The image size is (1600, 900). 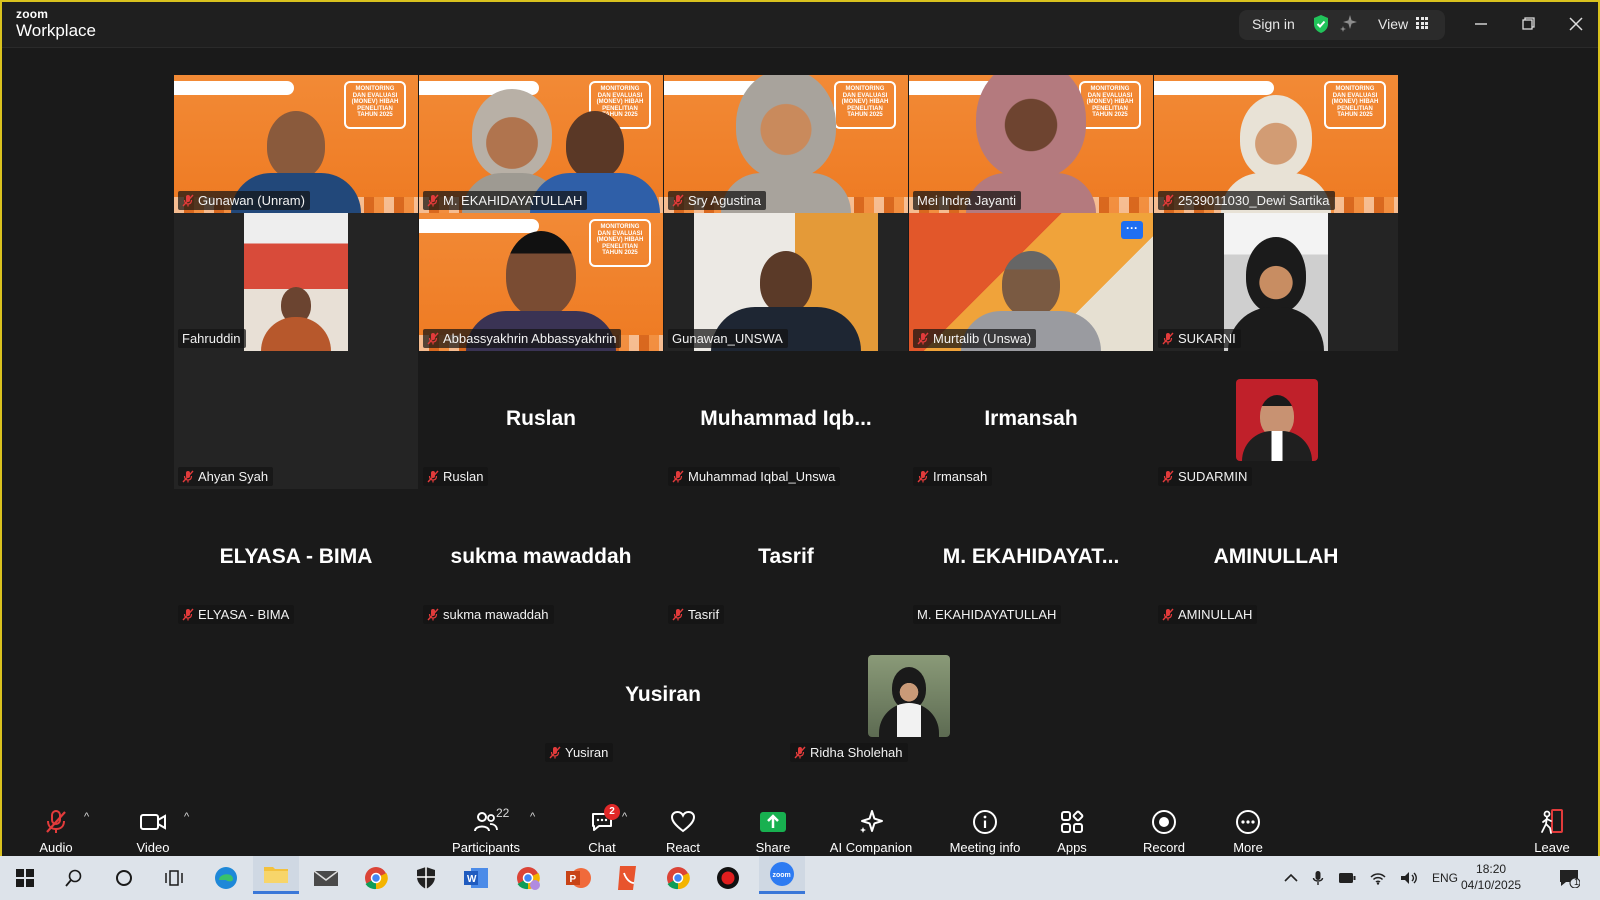 What do you see at coordinates (1031, 558) in the screenshot?
I see `participant-tile-m-ekahidayatullah: M. EKAHIDAYAT... M. EKAHIDAYATULLAH` at bounding box center [1031, 558].